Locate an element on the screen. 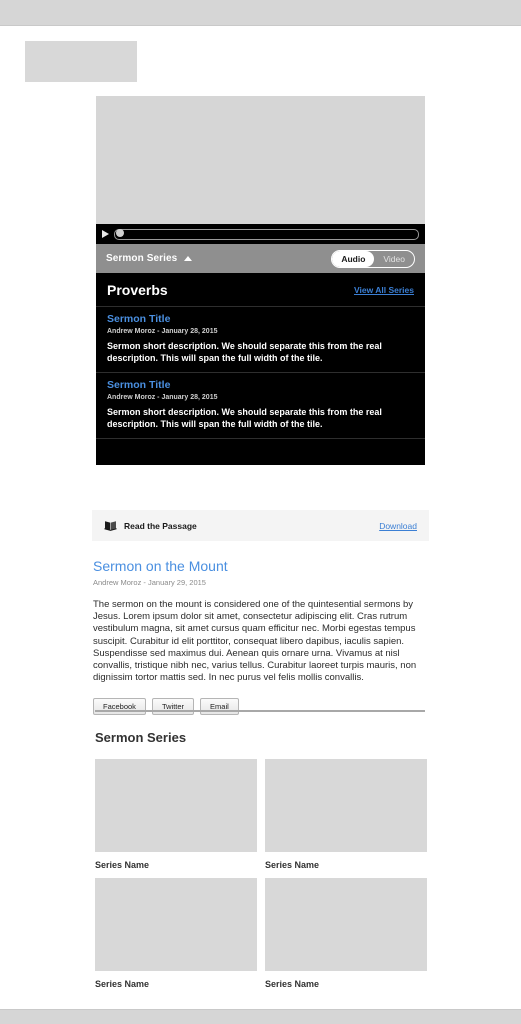 This screenshot has width=521, height=1024. series-selector-toggle: Sermon Series is located at coordinates (149, 258).